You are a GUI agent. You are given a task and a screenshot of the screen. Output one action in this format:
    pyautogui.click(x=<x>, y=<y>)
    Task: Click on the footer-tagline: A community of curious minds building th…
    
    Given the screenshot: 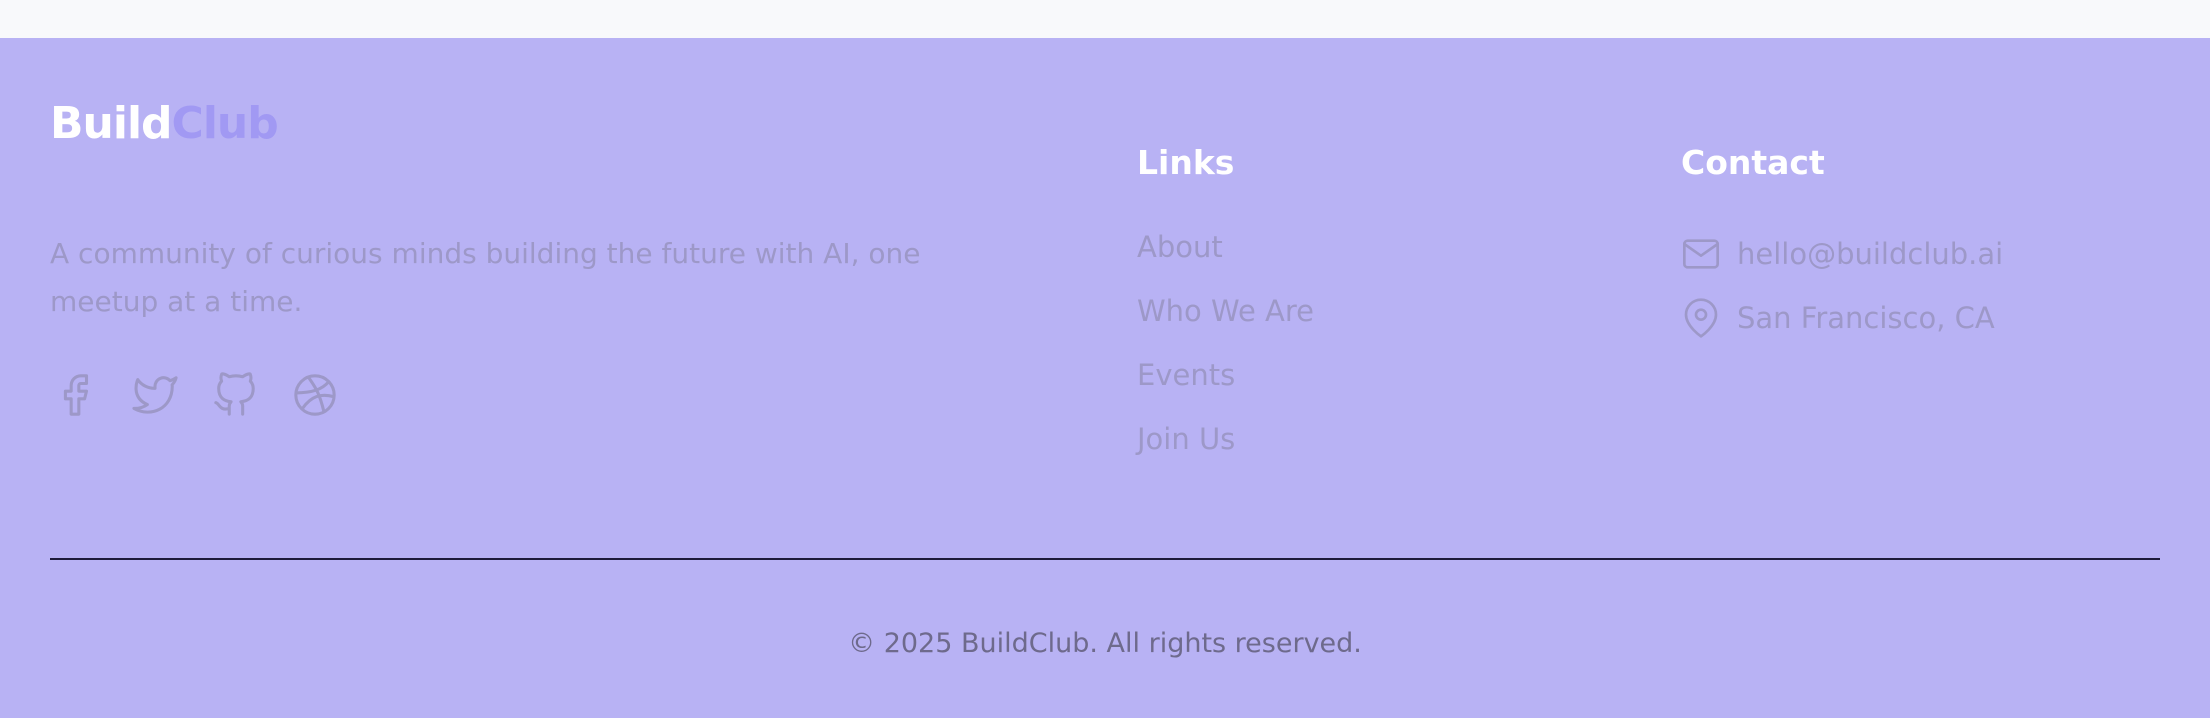 What is the action you would take?
    pyautogui.click(x=485, y=277)
    